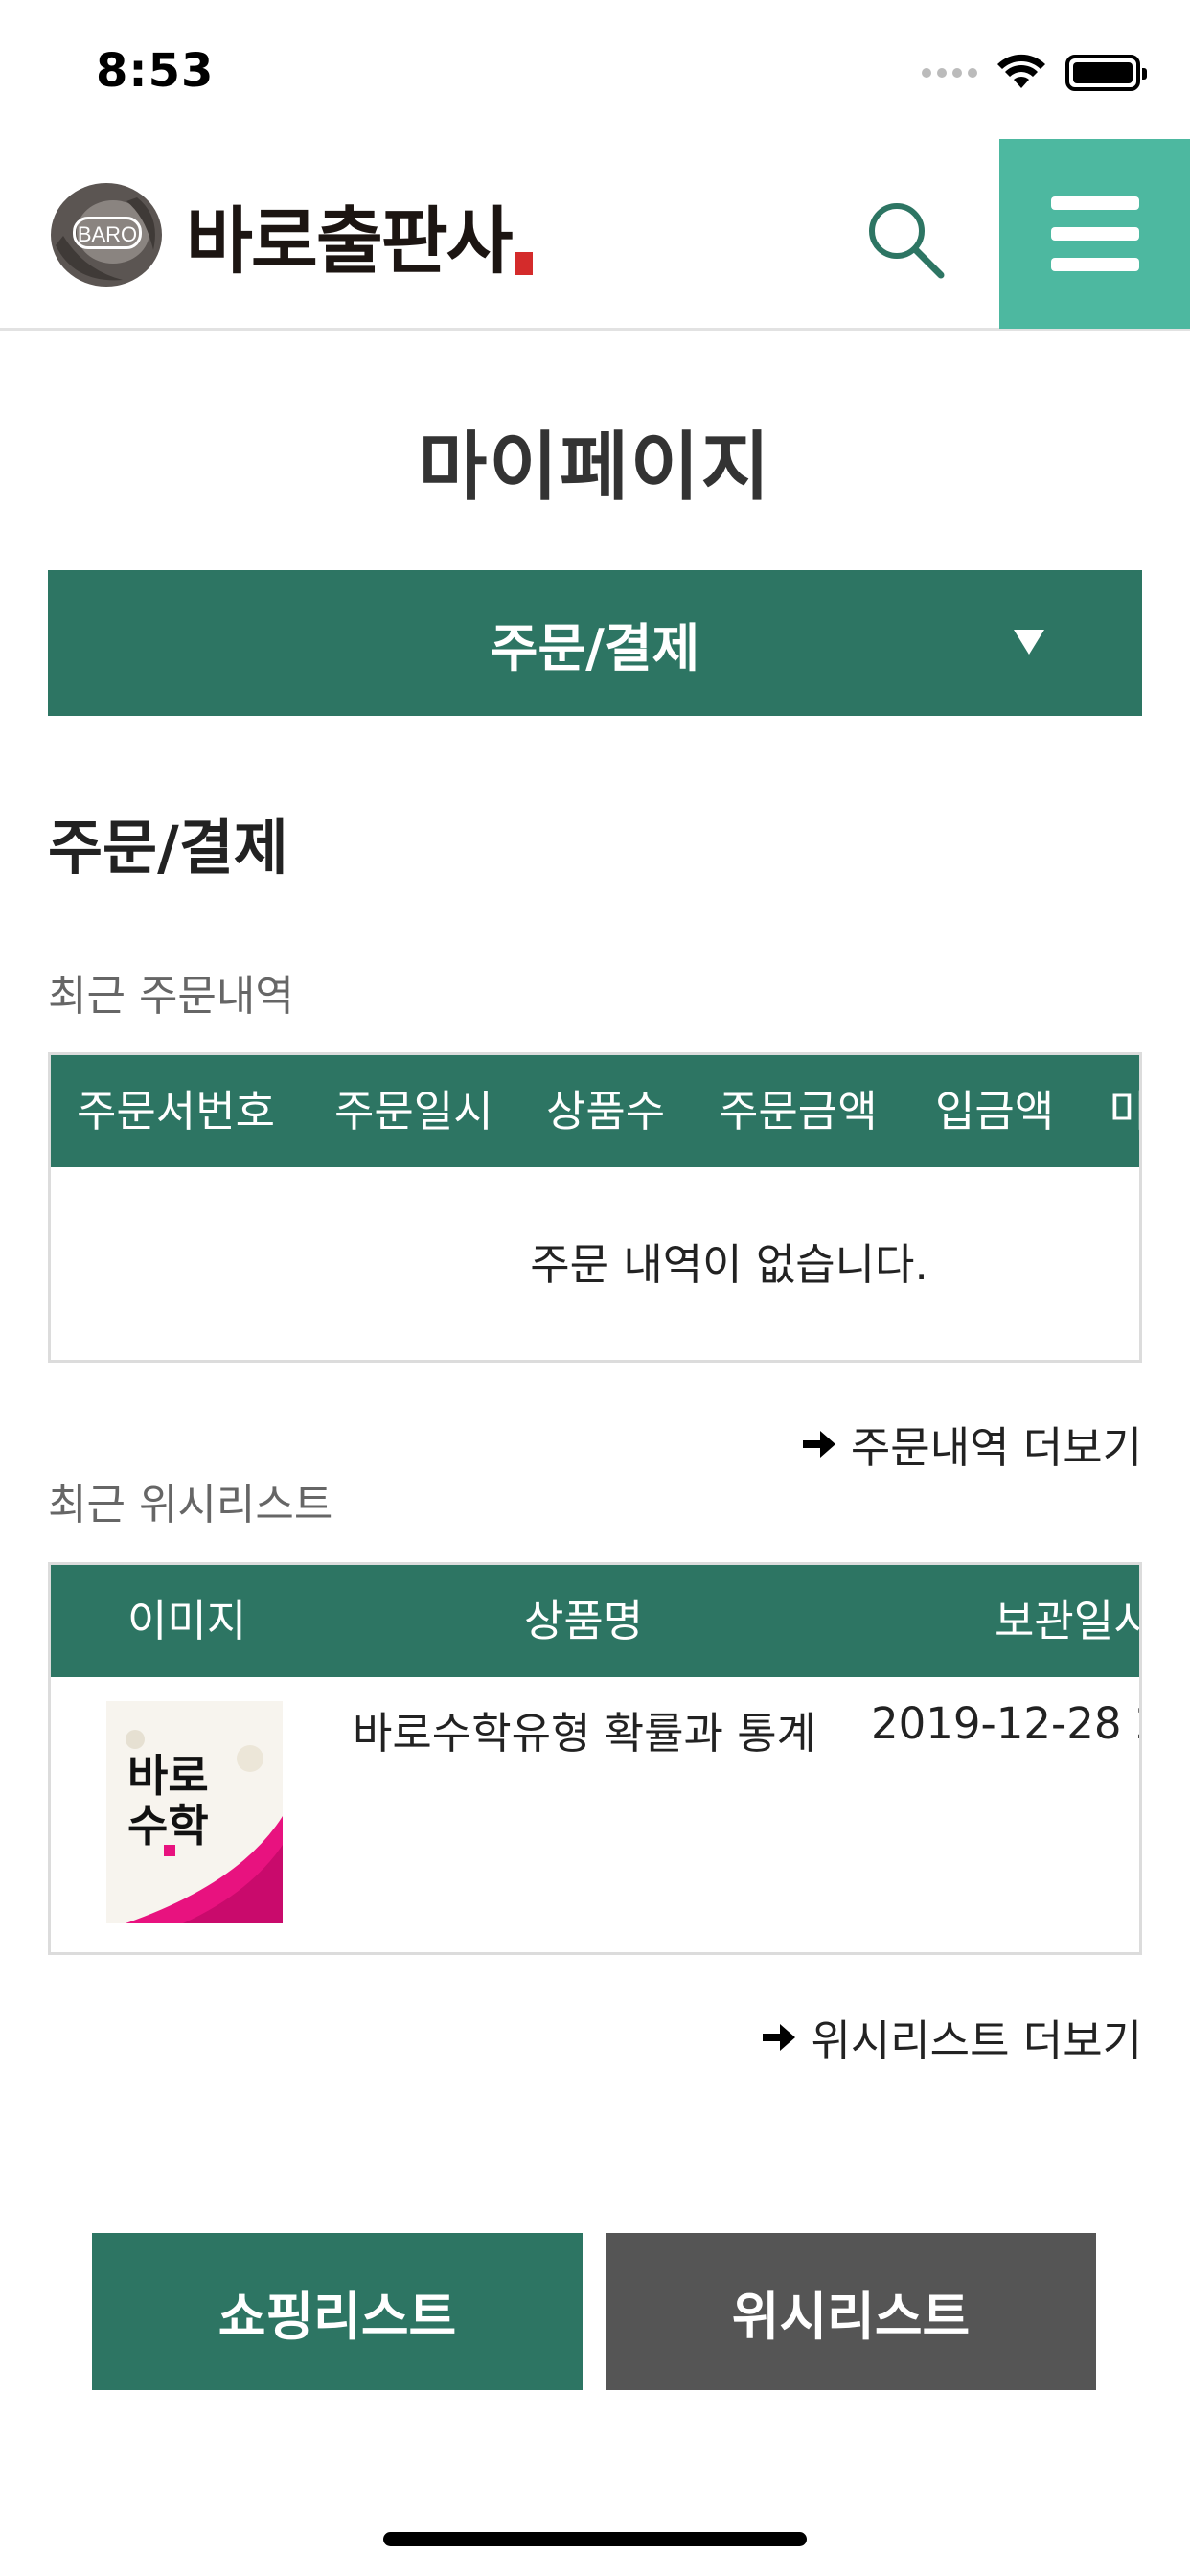 Image resolution: width=1190 pixels, height=2576 pixels. What do you see at coordinates (595, 1814) in the screenshot?
I see `table-row: 바로 수학 바로수학유형 확률과 통계 2019-12-28 22` at bounding box center [595, 1814].